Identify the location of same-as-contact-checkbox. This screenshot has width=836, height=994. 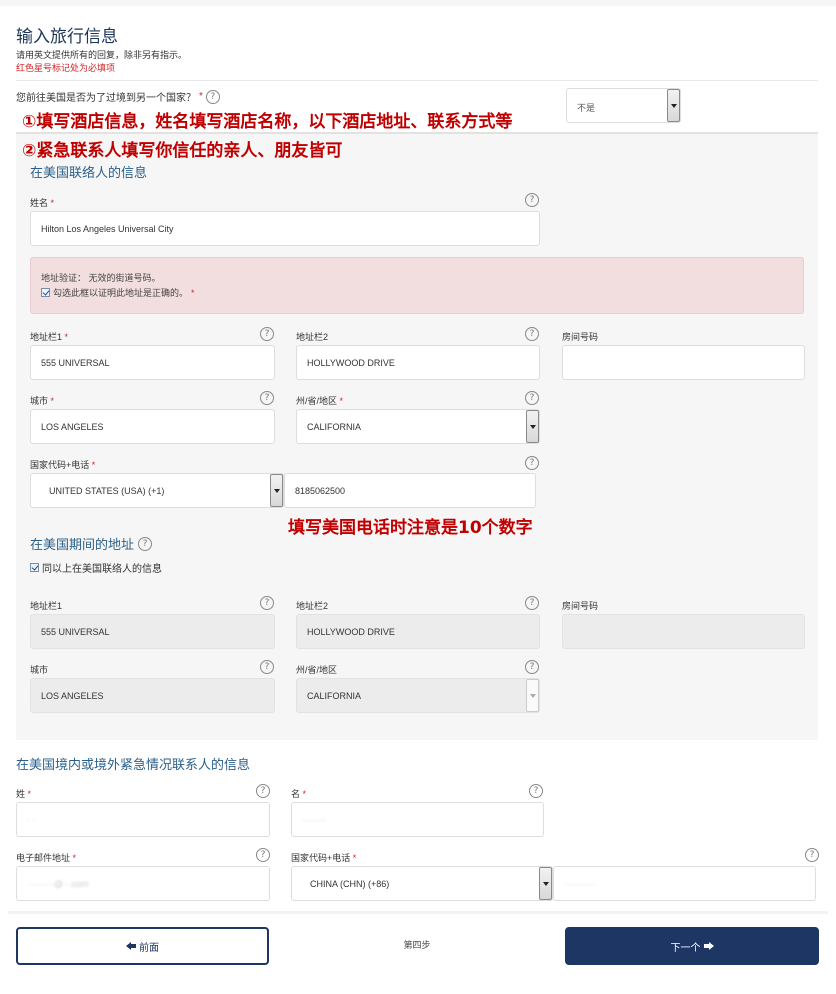
(34, 567).